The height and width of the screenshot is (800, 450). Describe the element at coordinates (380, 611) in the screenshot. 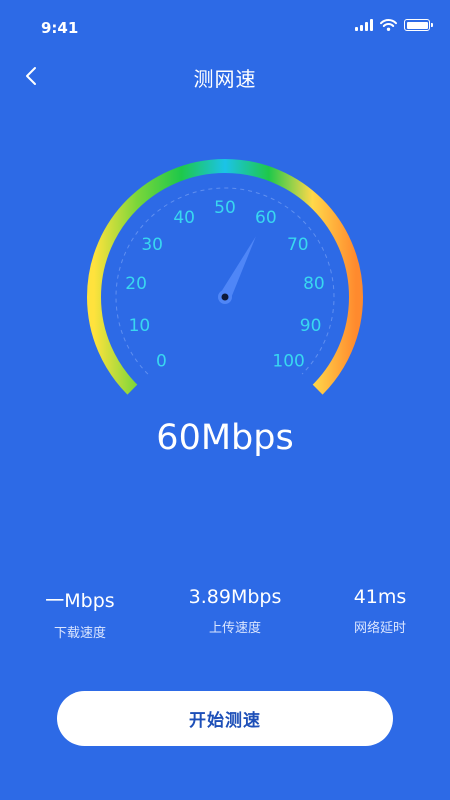

I see `latency-stat: 41ms 网络延时` at that location.